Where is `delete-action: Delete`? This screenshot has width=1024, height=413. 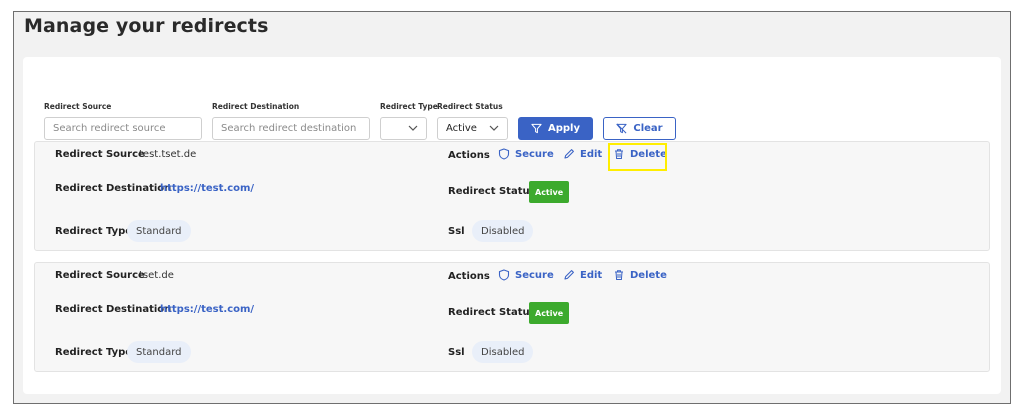 delete-action: Delete is located at coordinates (640, 275).